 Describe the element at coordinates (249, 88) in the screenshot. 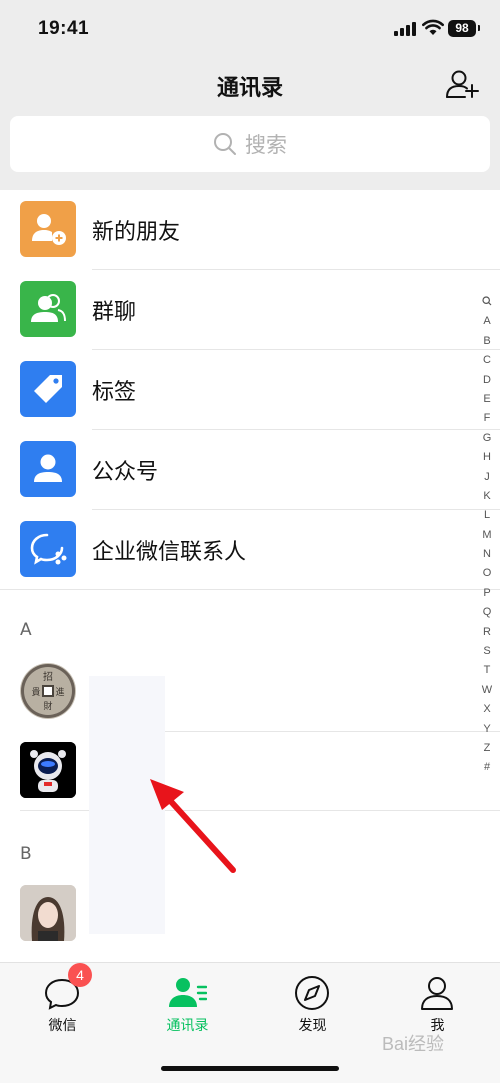

I see `page-title: 通讯录` at that location.